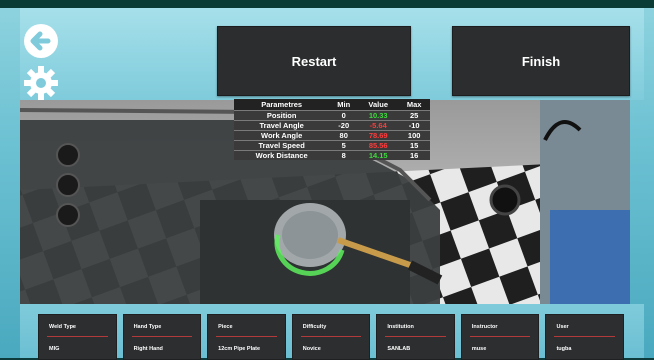  I want to click on info-value: muse, so click(479, 349).